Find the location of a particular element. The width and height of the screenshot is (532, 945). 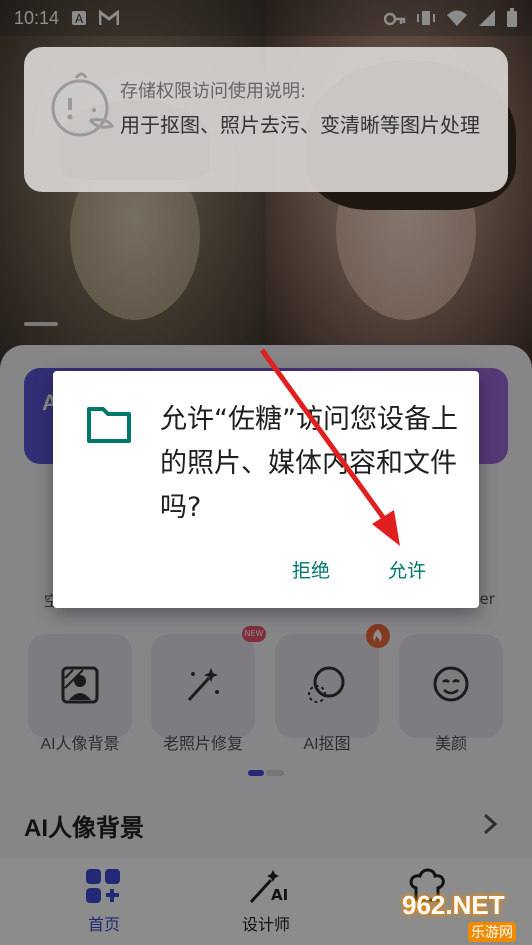

watermark-main: 962.NET is located at coordinates (453, 905).